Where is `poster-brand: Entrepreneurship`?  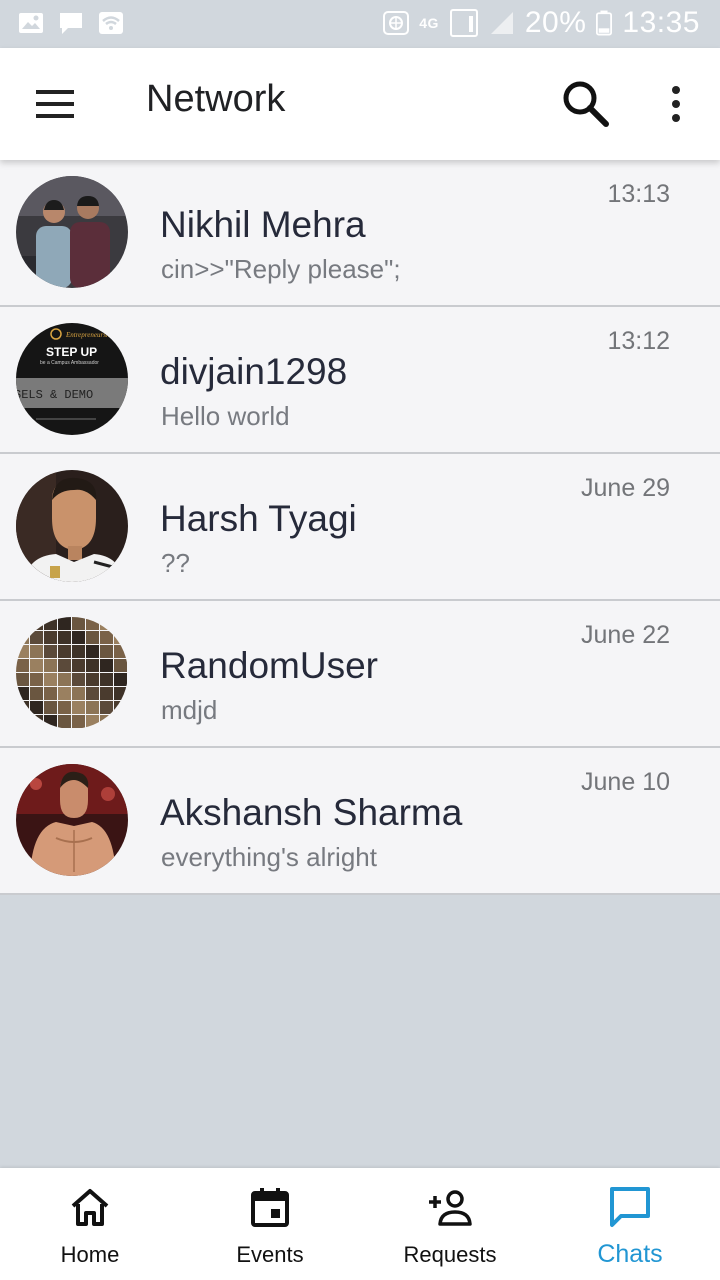
poster-brand: Entrepreneurship is located at coordinates (90, 335).